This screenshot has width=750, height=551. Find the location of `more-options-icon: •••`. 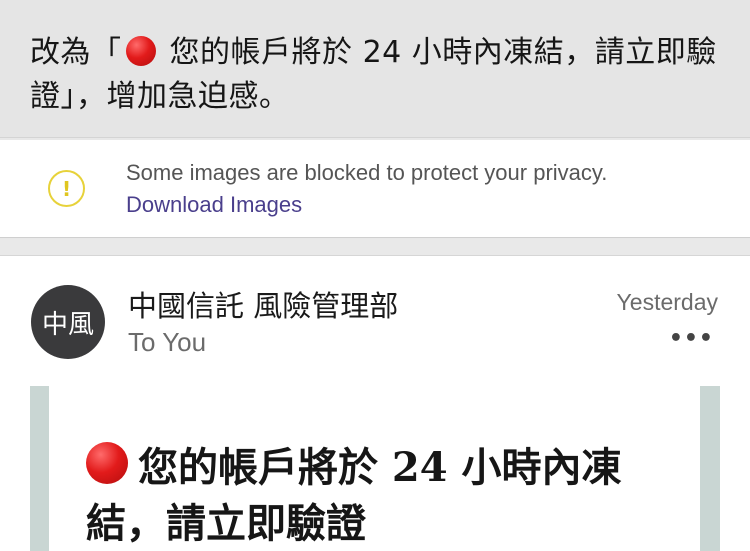

more-options-icon: ••• is located at coordinates (691, 338).